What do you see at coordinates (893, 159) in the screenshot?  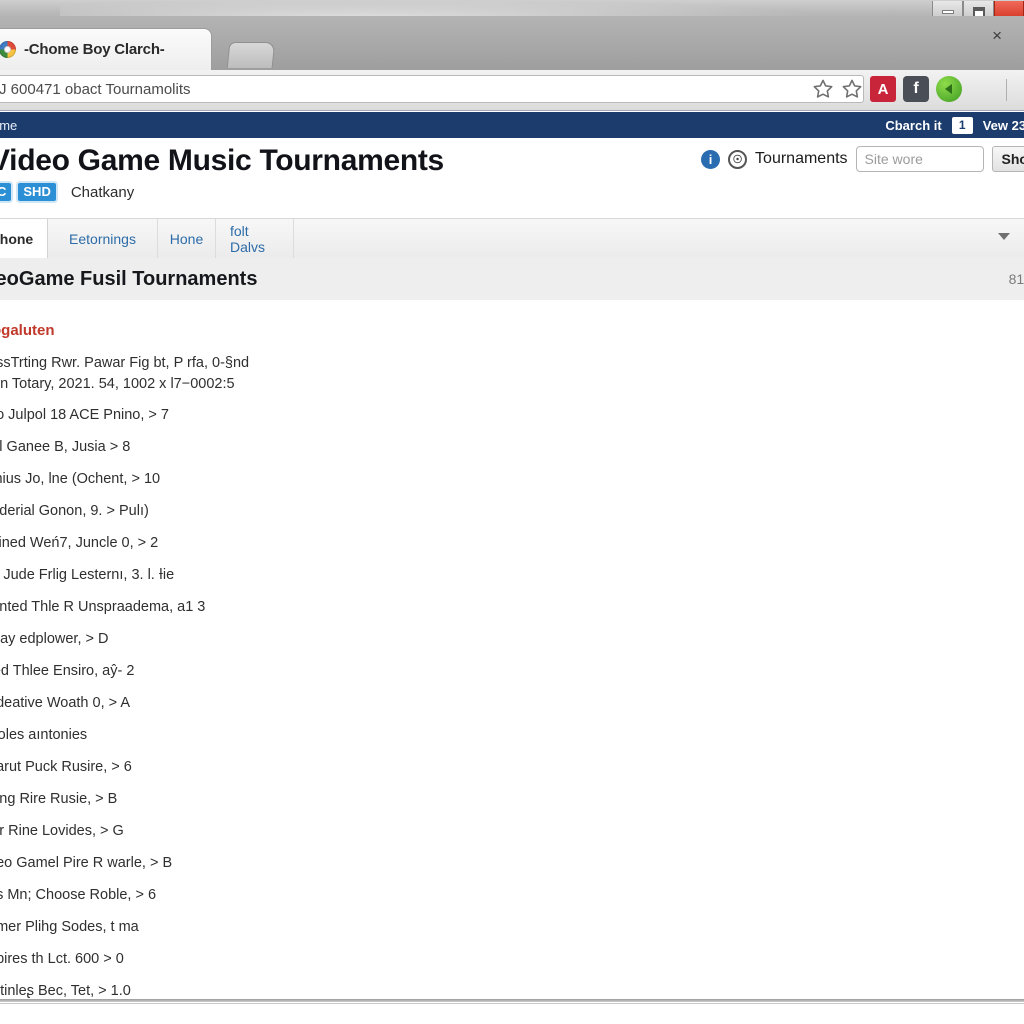 I see `site-search-placeholder: Site wore` at bounding box center [893, 159].